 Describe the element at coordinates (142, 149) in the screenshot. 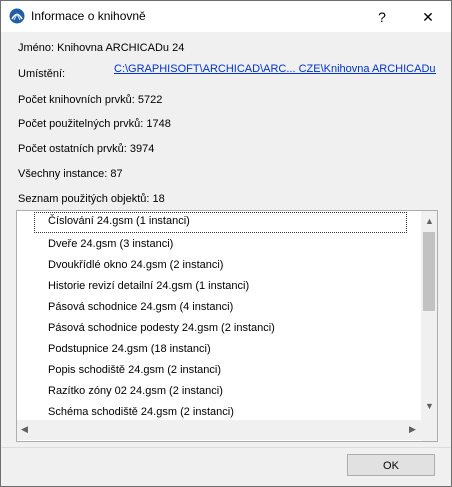

I see `other-value: 3974` at that location.